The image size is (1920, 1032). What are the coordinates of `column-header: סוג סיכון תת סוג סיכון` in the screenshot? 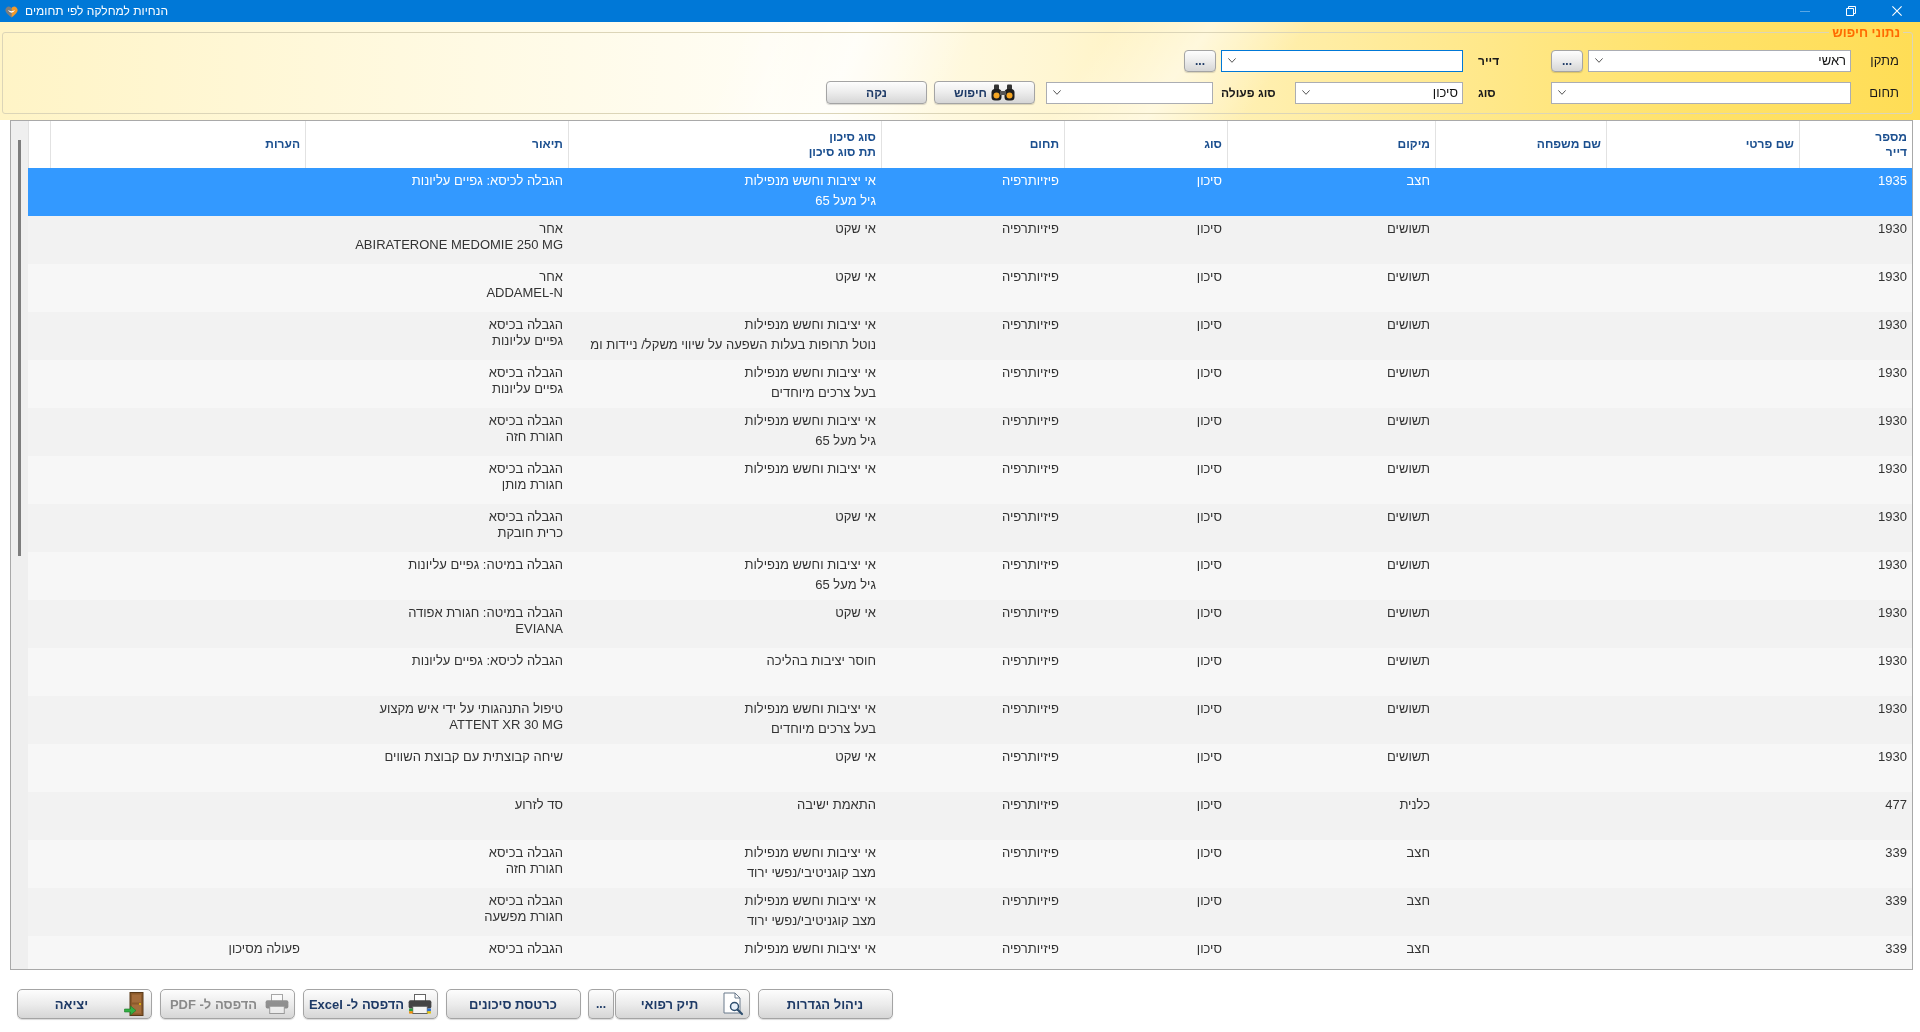 It's located at (842, 144).